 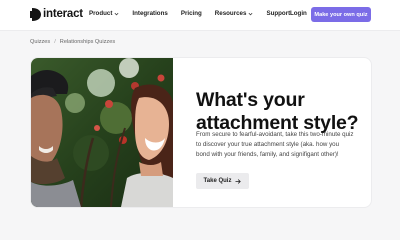 I want to click on login-link: Login, so click(x=298, y=14).